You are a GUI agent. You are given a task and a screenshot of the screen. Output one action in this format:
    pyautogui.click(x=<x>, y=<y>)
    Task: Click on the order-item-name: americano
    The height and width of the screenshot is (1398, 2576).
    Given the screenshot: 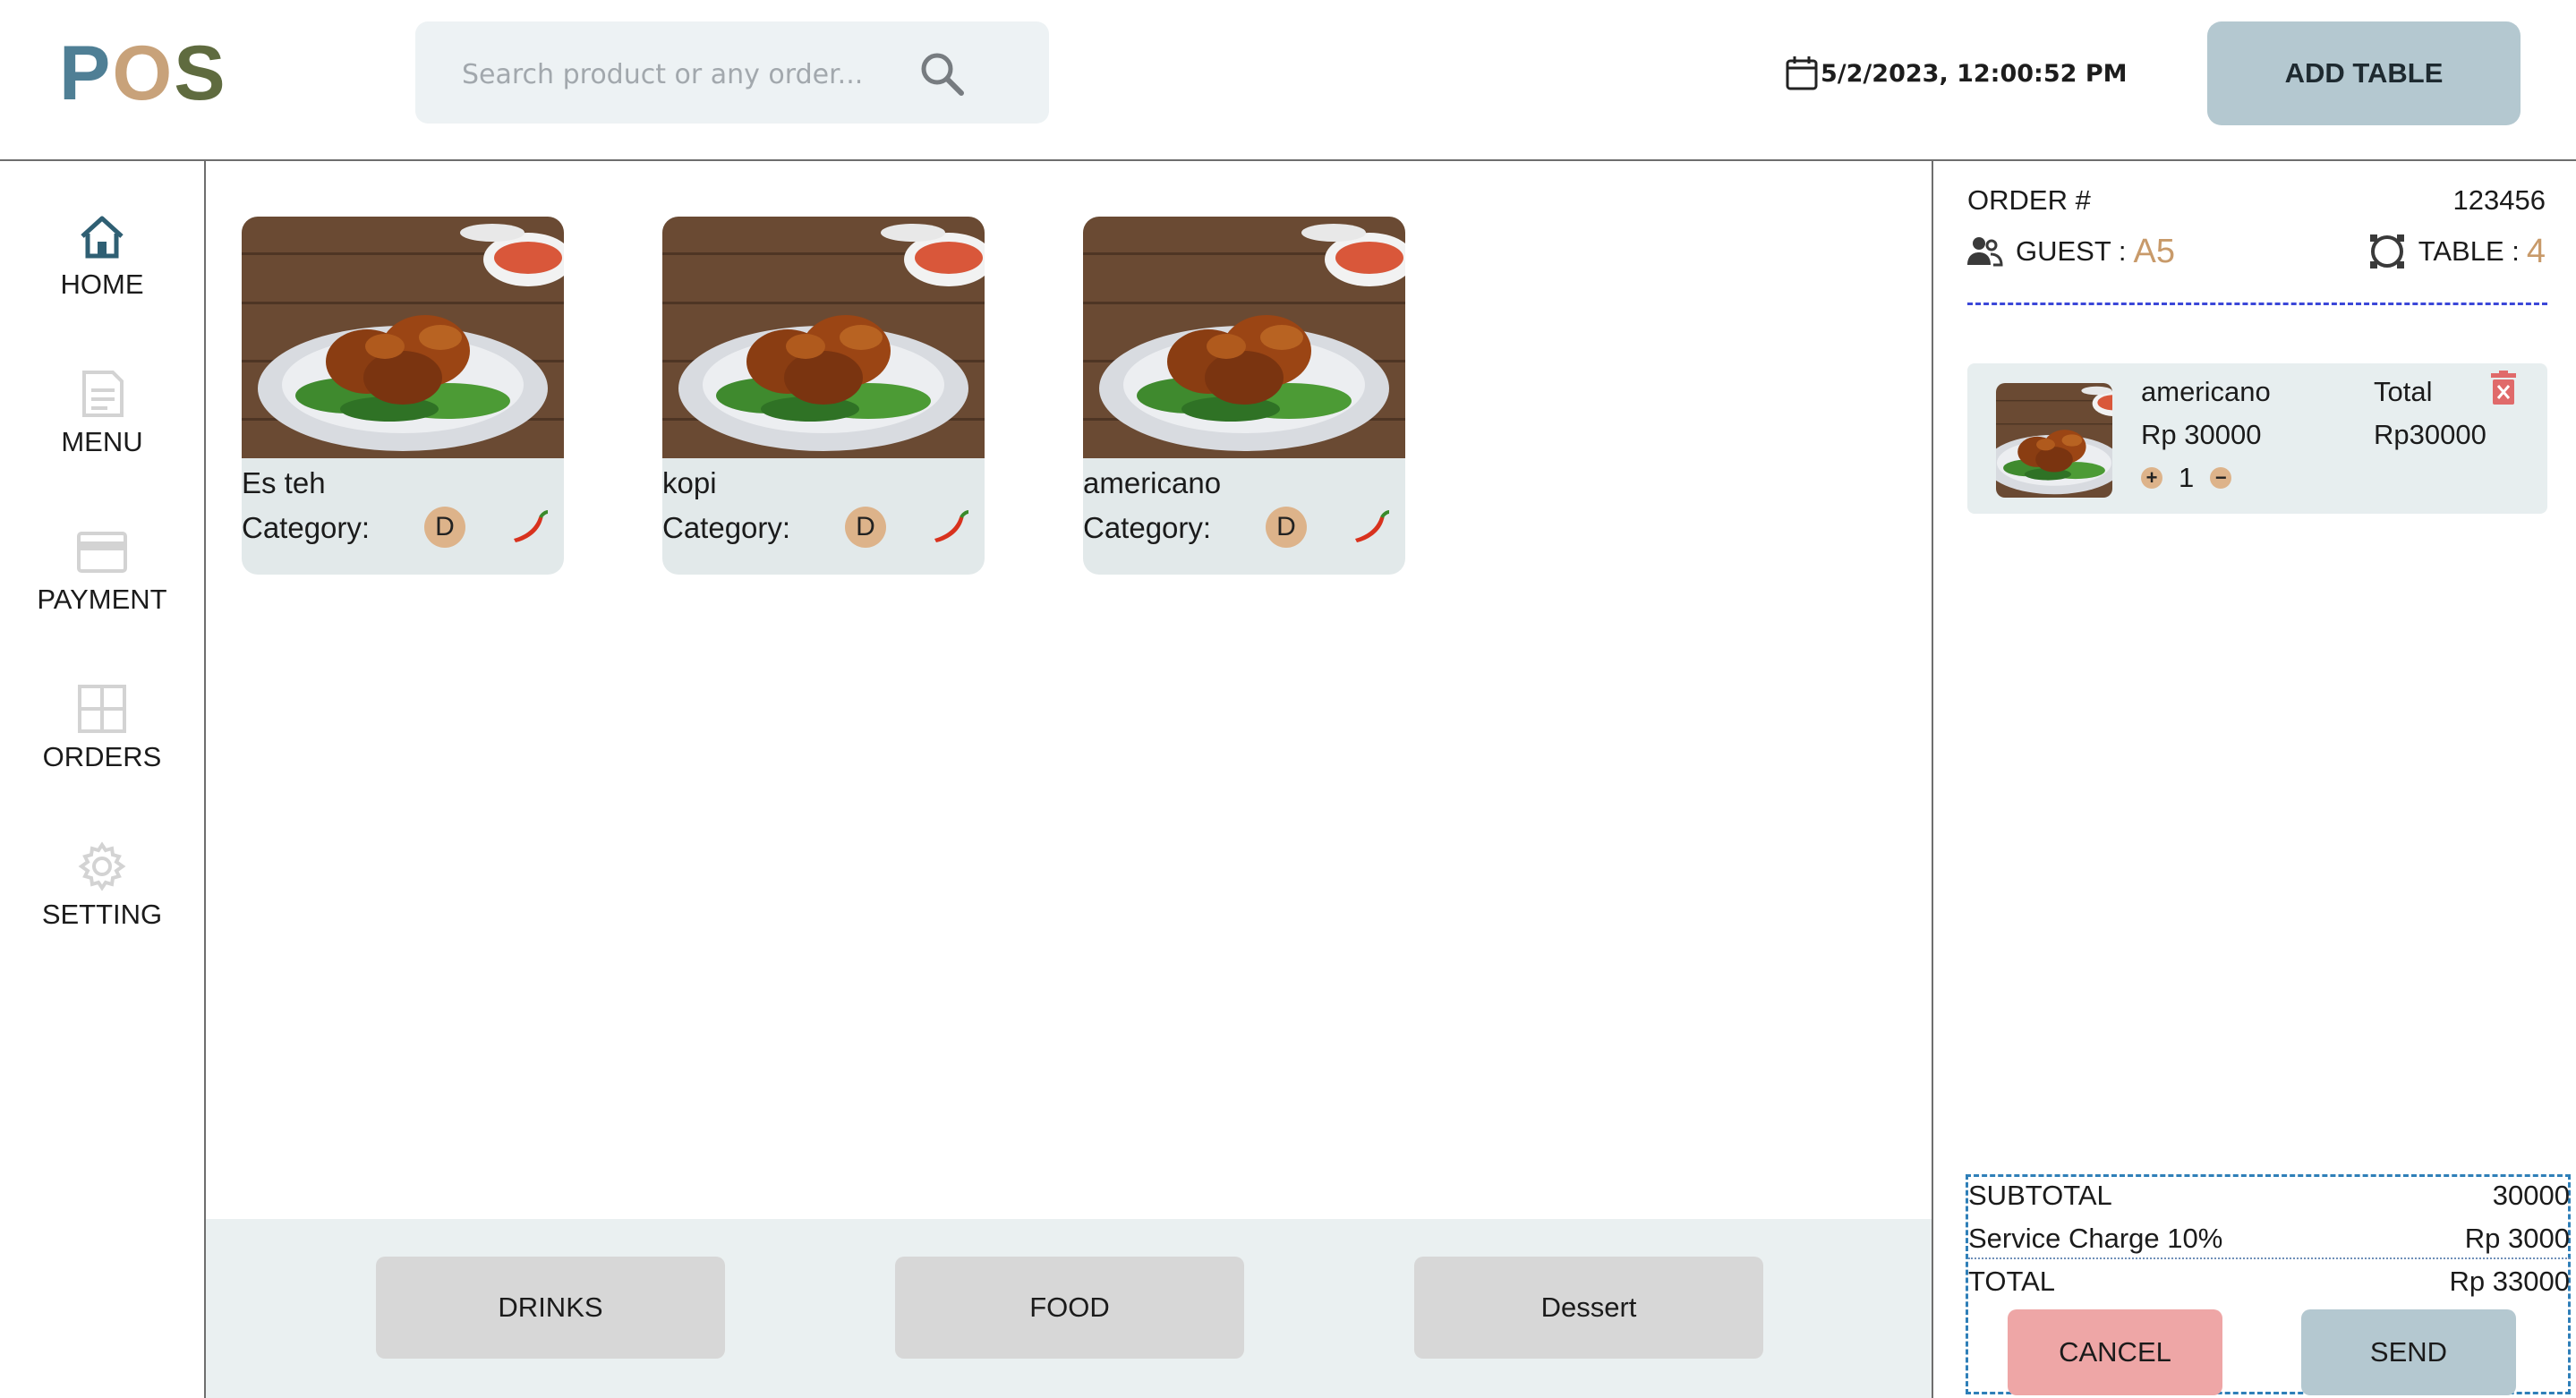 What is the action you would take?
    pyautogui.click(x=2206, y=392)
    